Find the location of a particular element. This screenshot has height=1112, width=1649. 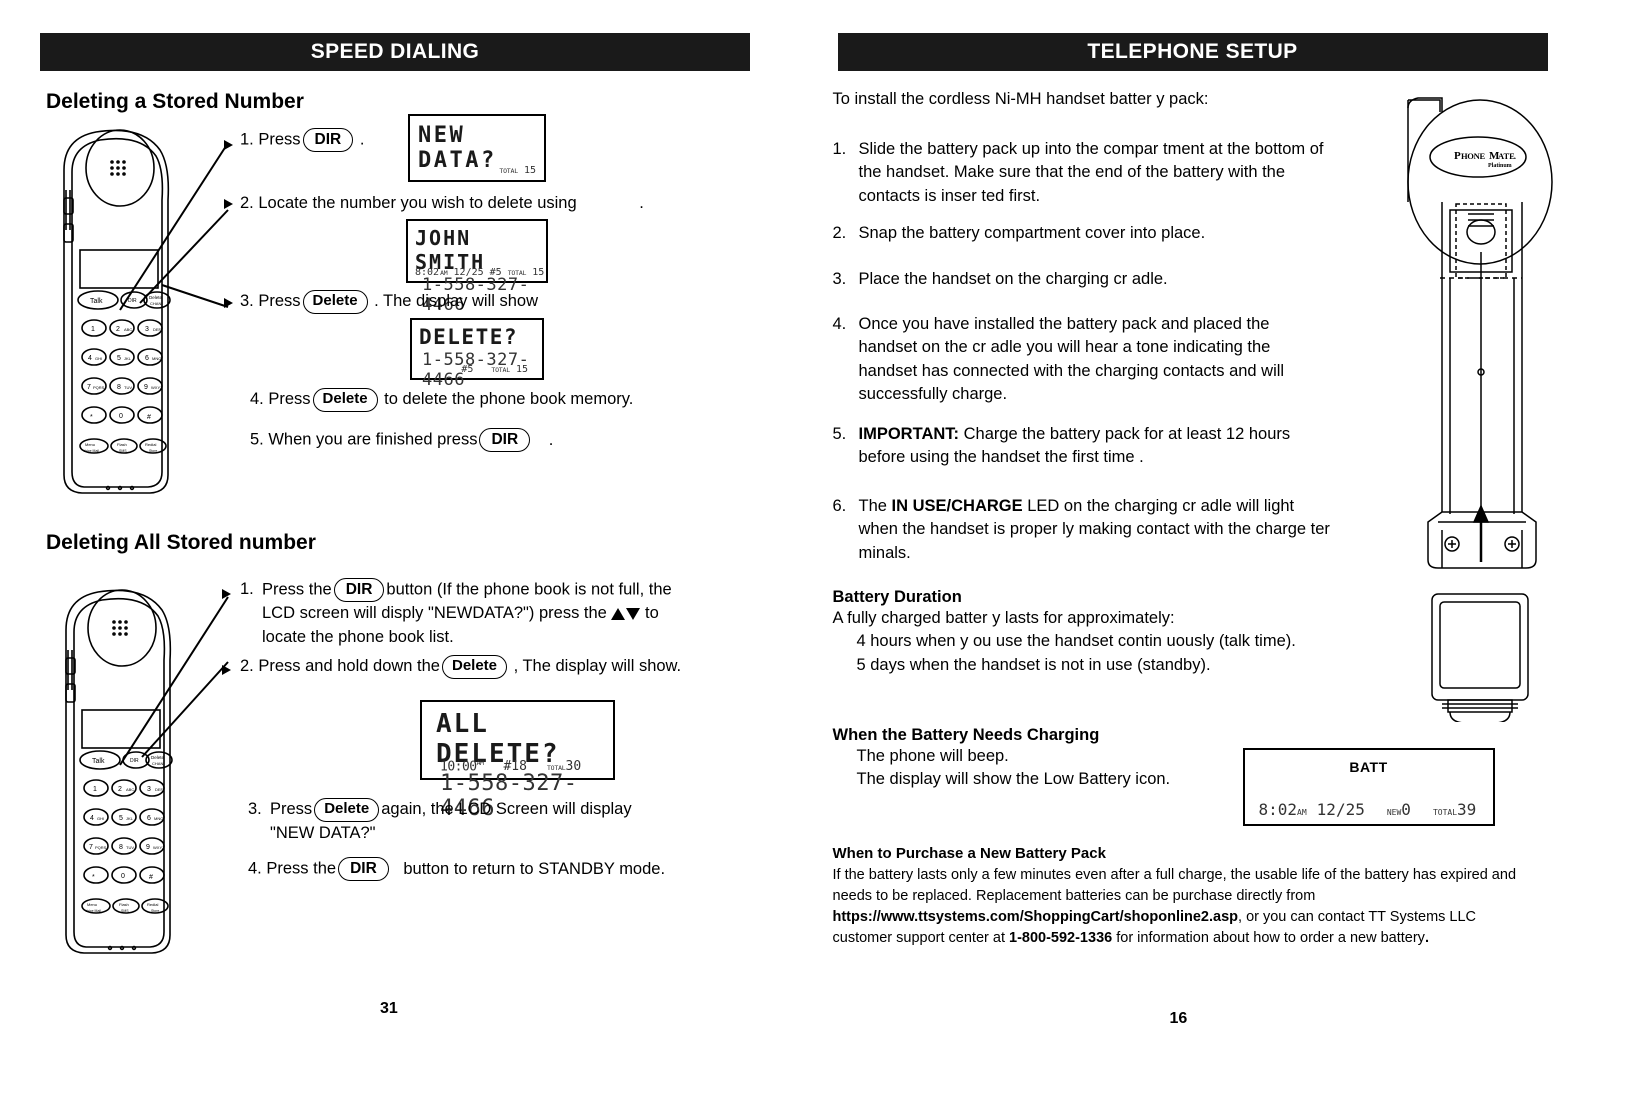

step-2-number: 2. is located at coordinates (247, 203).